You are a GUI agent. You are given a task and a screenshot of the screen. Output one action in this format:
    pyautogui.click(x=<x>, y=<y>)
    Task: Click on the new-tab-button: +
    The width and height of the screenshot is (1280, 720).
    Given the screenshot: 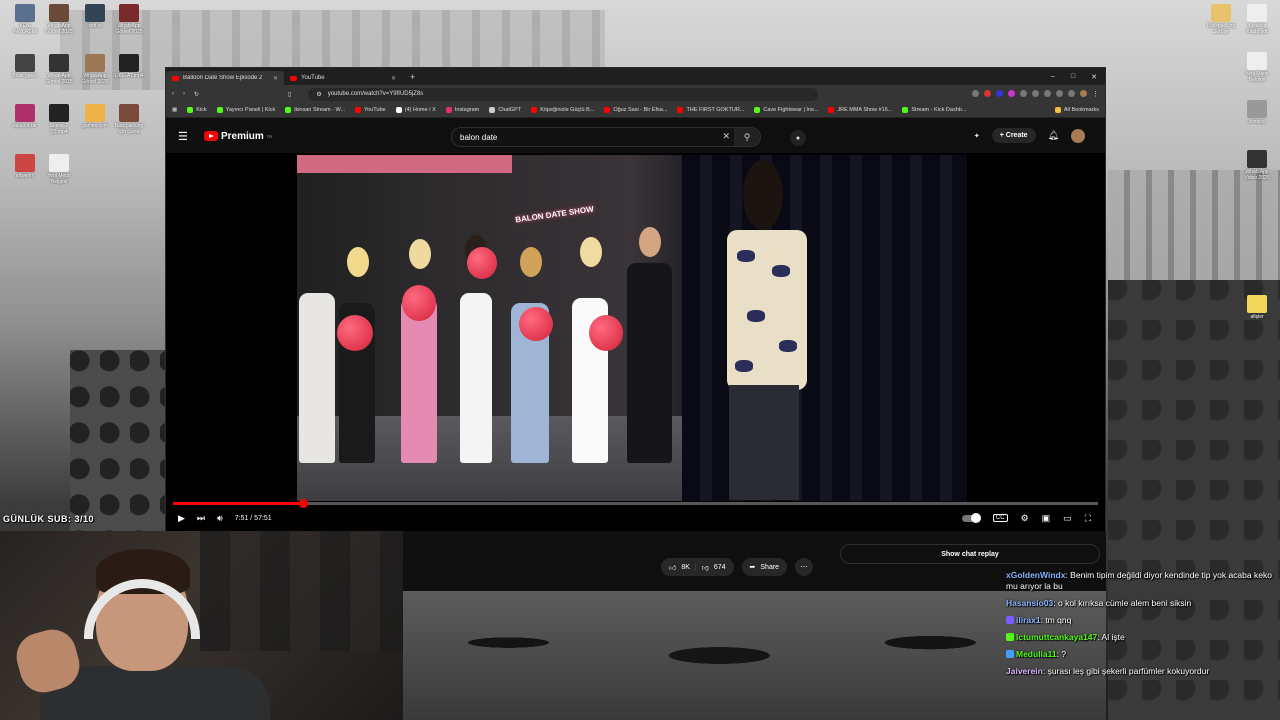 What is the action you would take?
    pyautogui.click(x=412, y=77)
    